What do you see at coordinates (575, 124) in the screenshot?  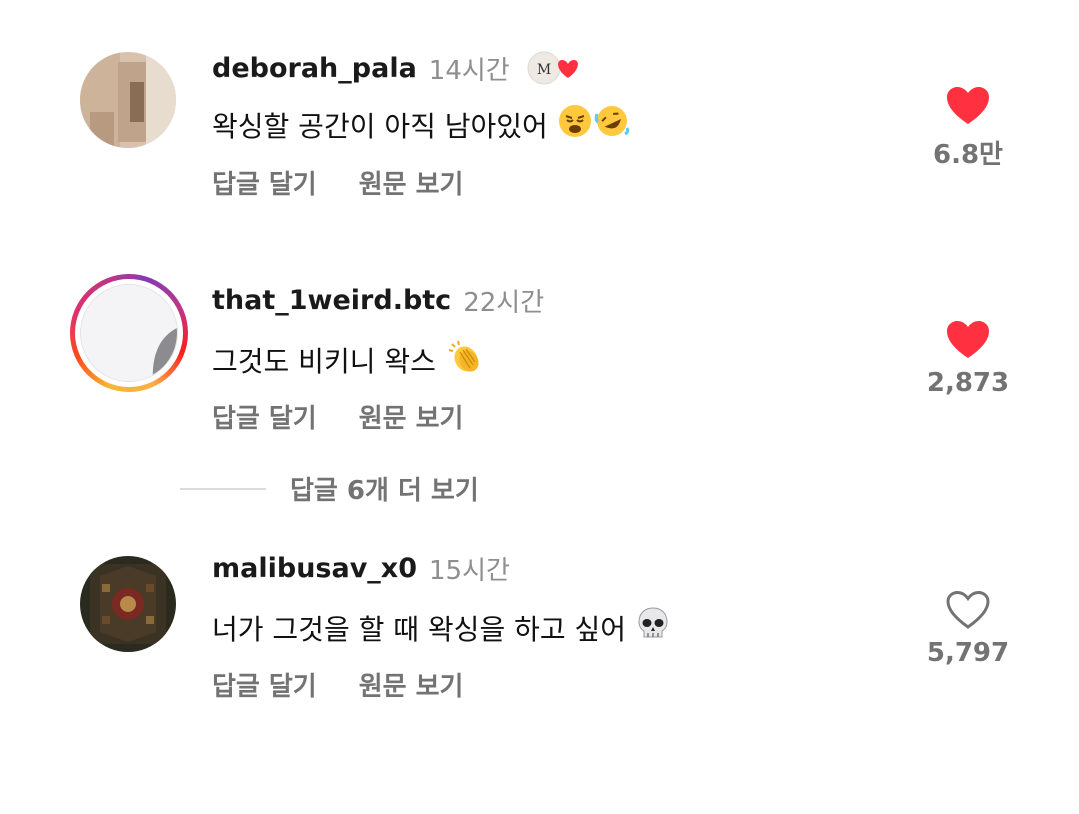 I see `weary-face-emoji` at bounding box center [575, 124].